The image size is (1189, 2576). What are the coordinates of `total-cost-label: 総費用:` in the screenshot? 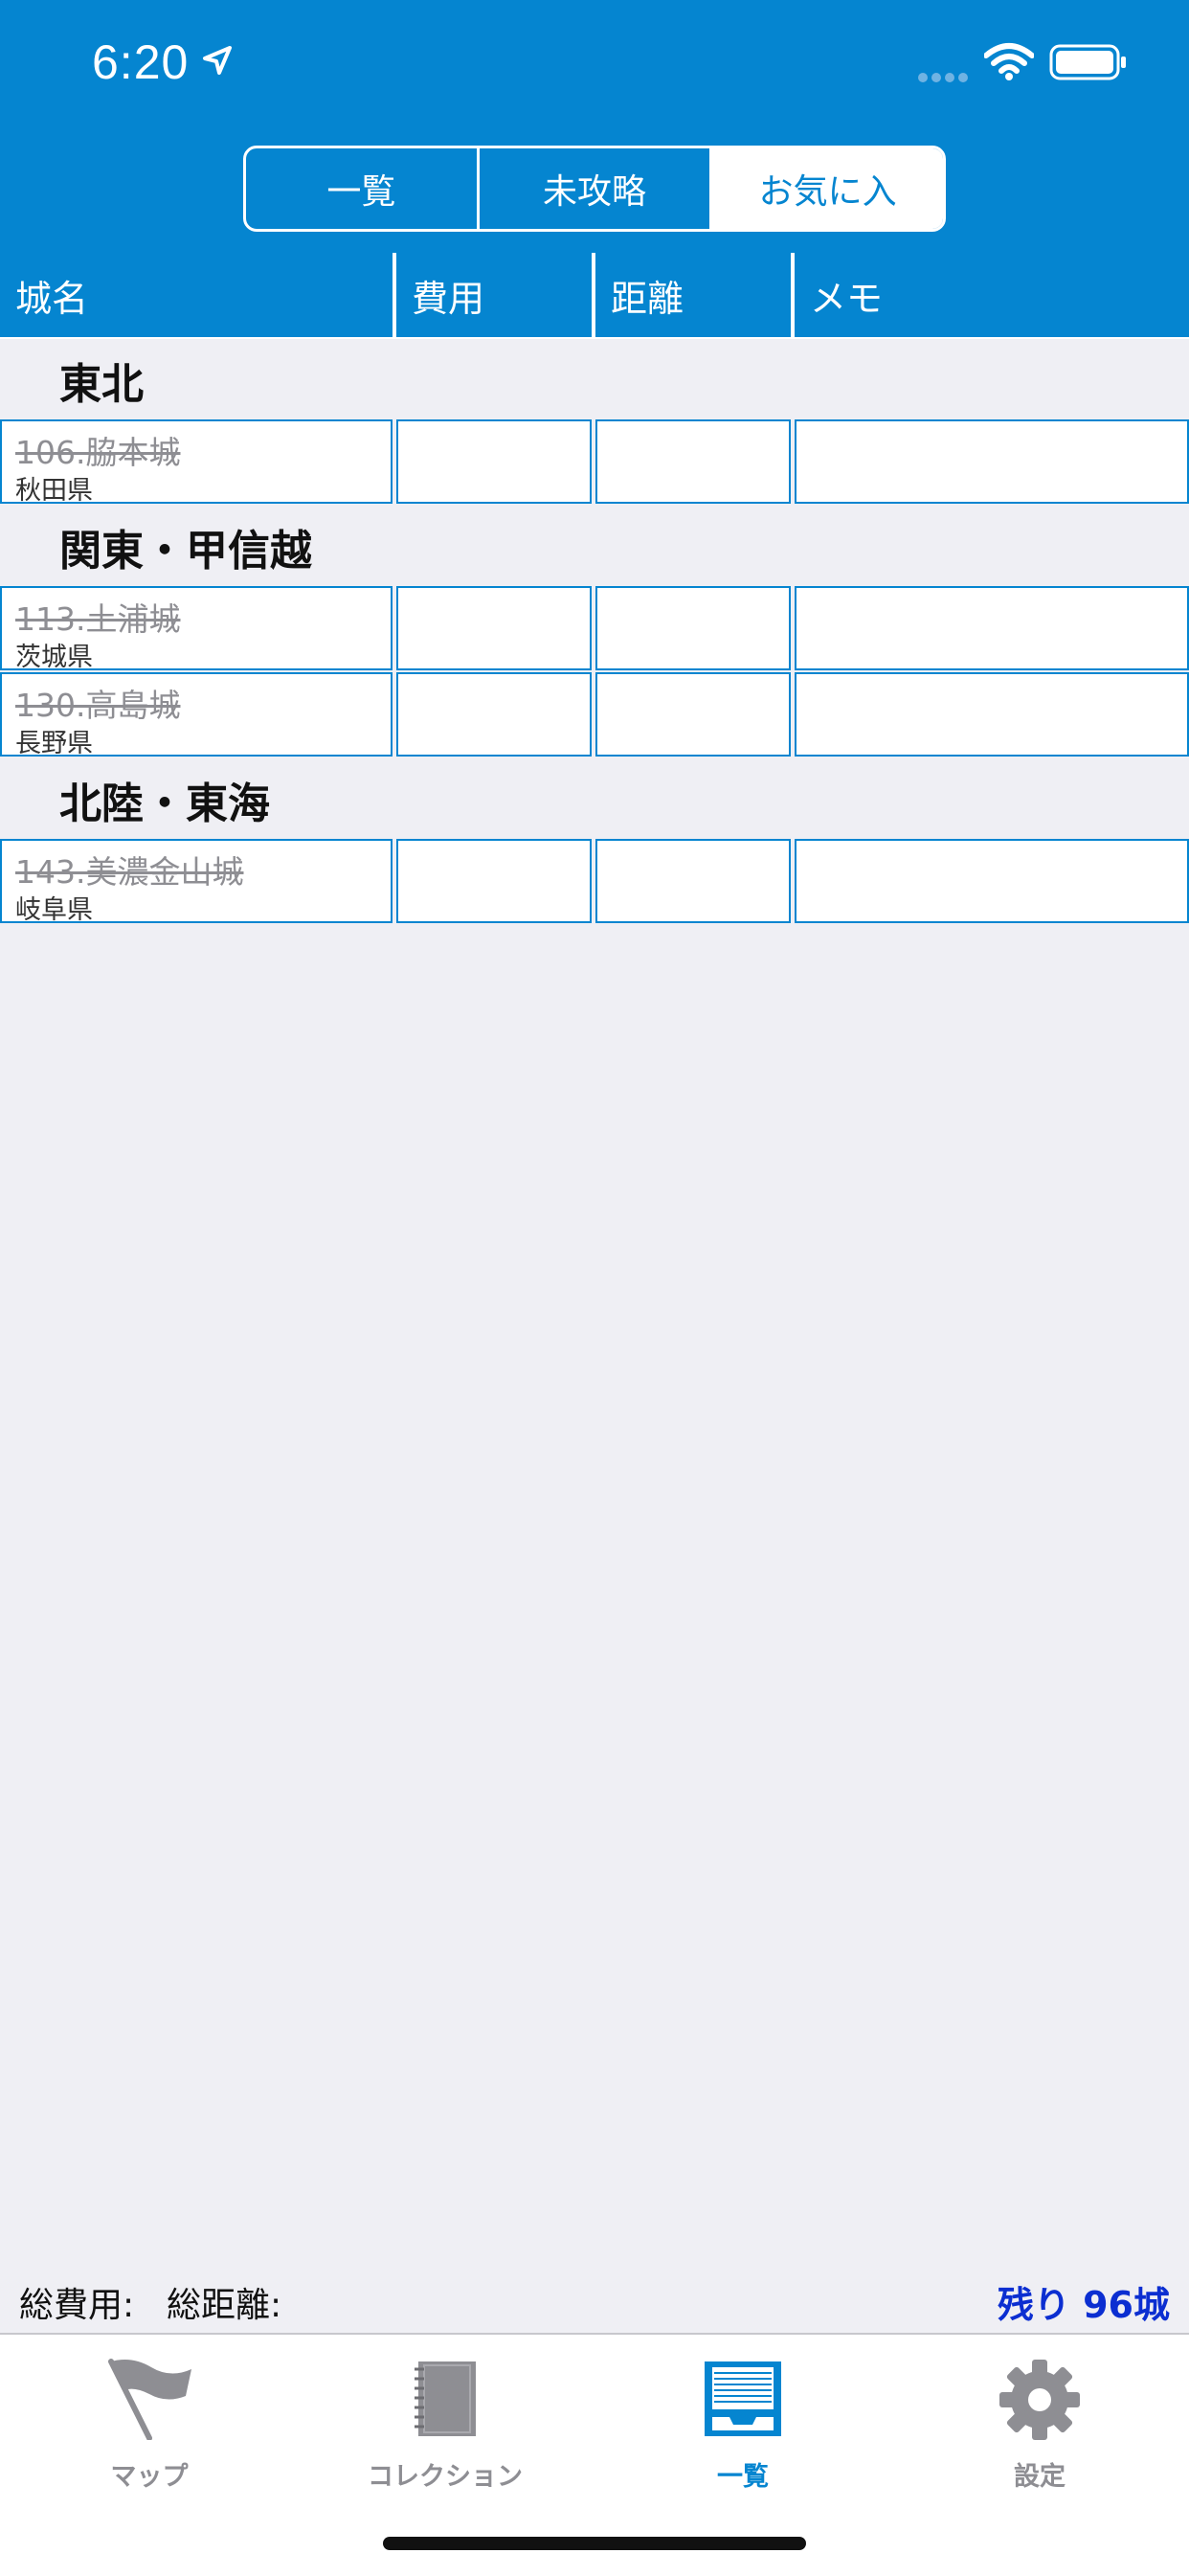 It's located at (77, 2305).